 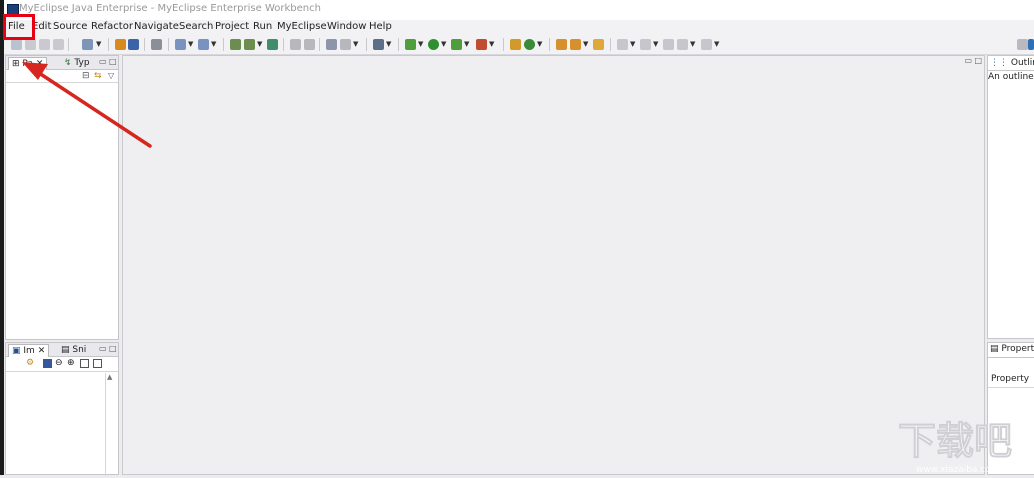 I want to click on tab-image-viewer-label: Im, so click(x=29, y=351).